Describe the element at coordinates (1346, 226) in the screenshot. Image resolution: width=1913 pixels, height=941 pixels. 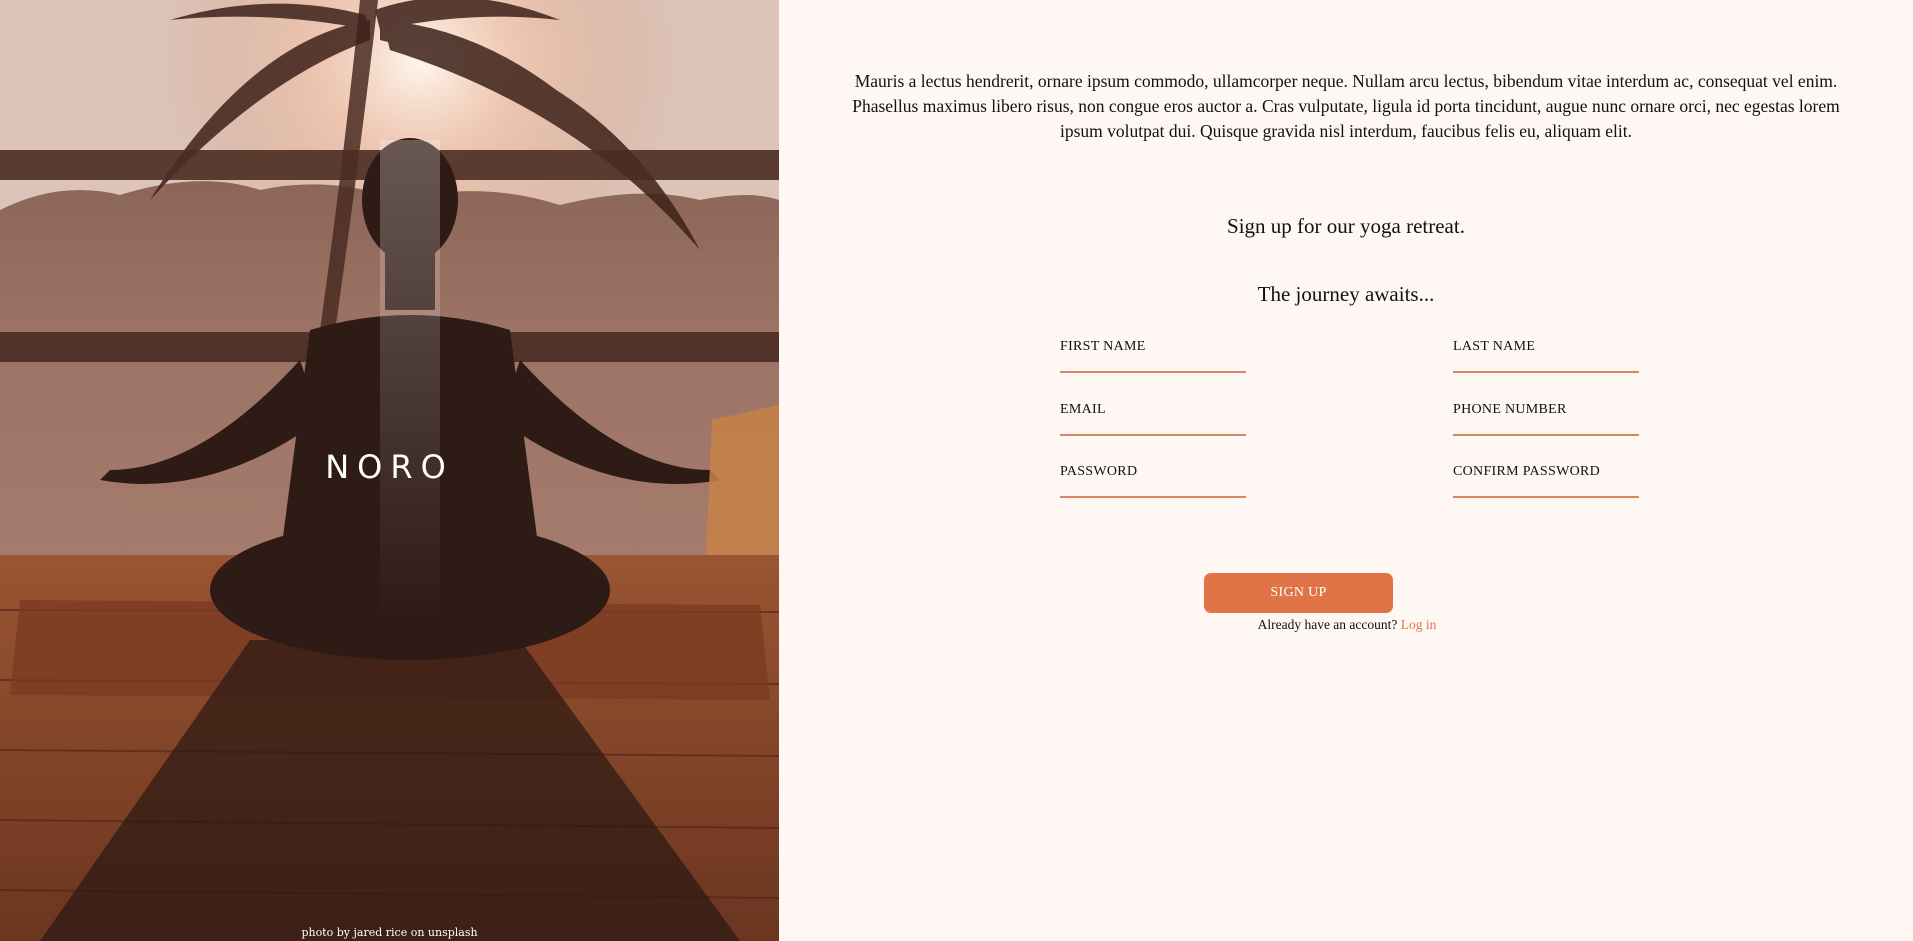
I see `form-heading: Sign up for our yoga retreat.` at that location.